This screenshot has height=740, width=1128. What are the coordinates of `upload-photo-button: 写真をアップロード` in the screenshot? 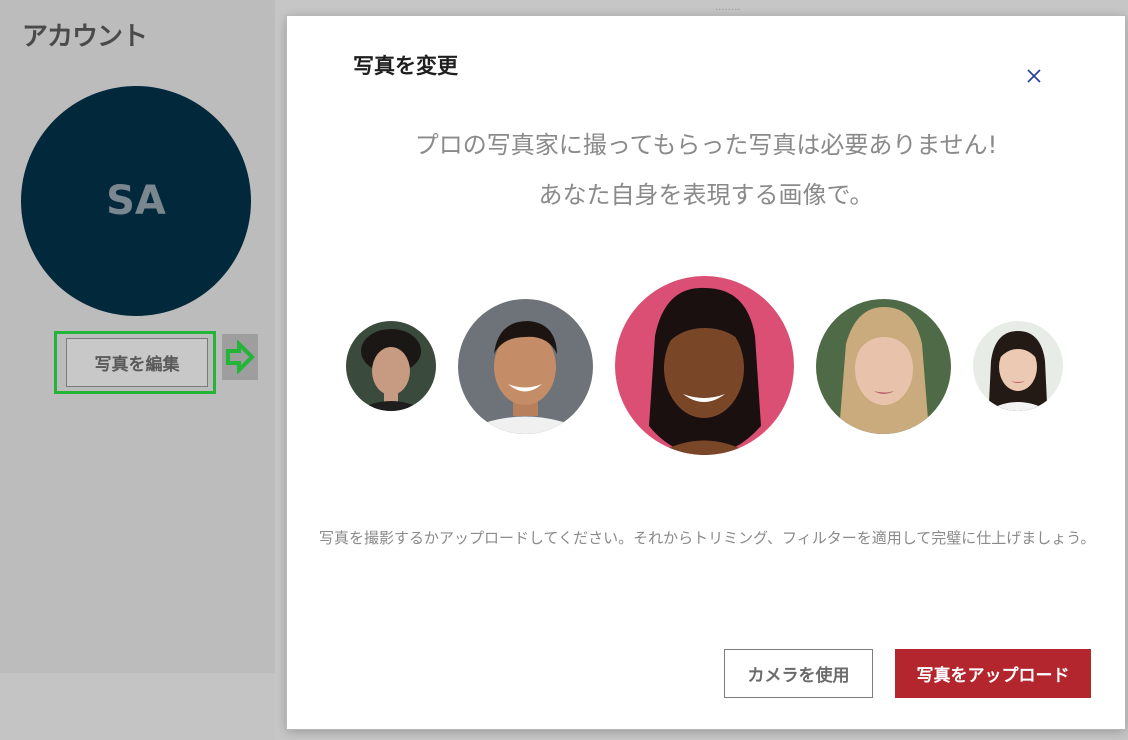 It's located at (993, 673).